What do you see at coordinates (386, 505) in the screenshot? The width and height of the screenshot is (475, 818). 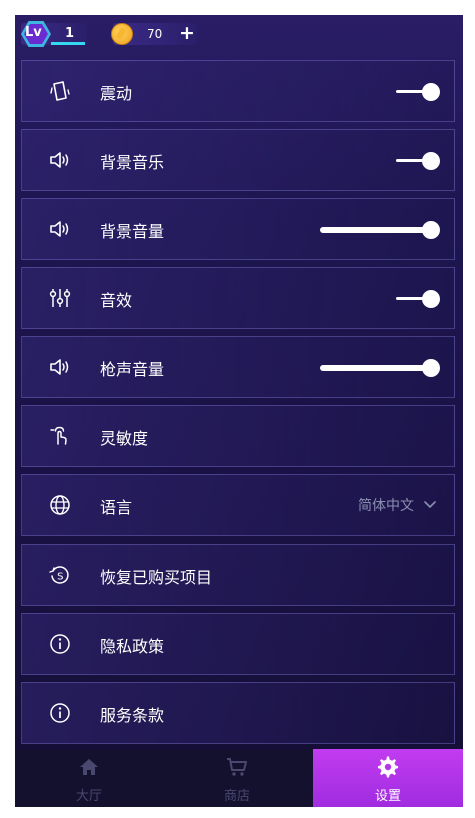 I see `language-value: 简体中文` at bounding box center [386, 505].